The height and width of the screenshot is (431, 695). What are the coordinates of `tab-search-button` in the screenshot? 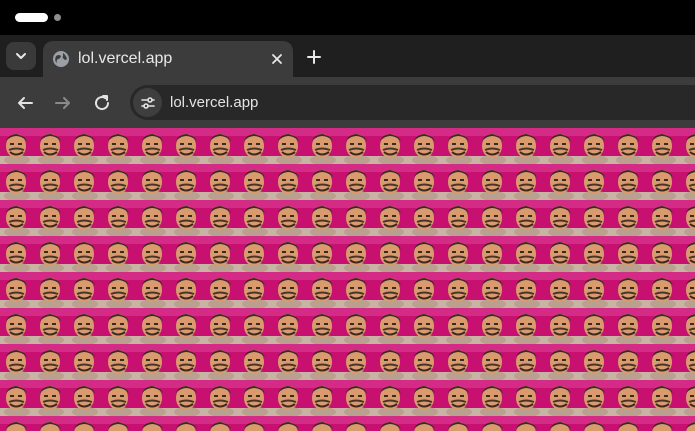 It's located at (21, 56).